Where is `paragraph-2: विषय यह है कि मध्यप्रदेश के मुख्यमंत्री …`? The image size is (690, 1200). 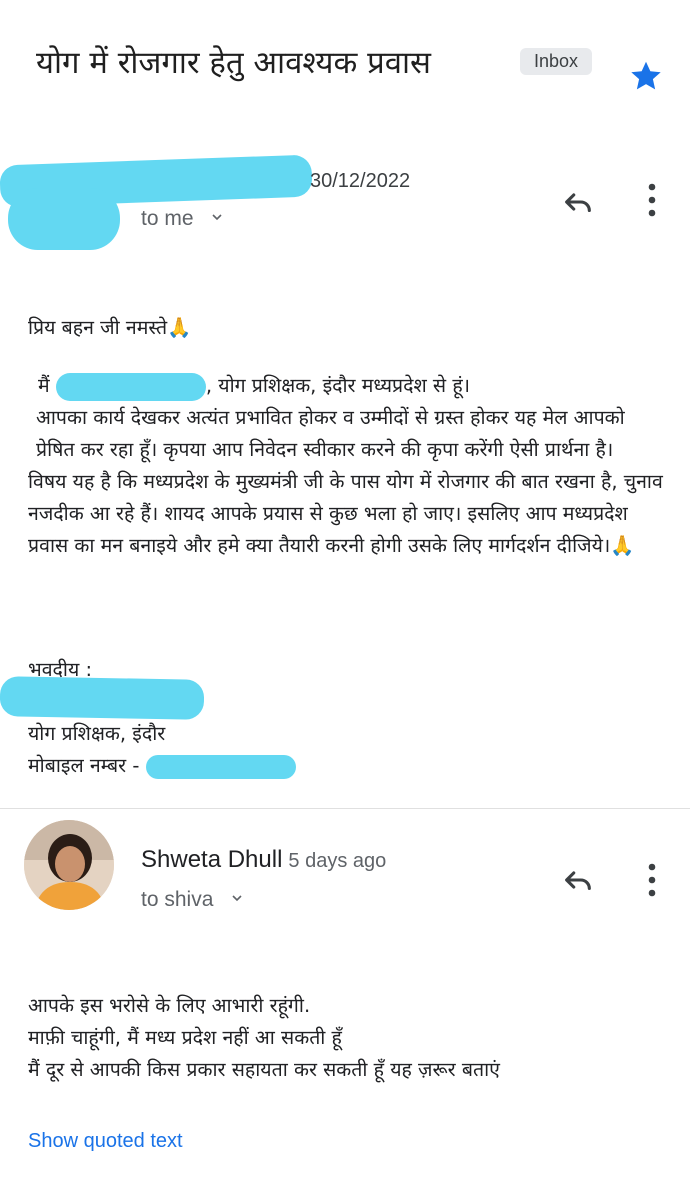
paragraph-2: विषय यह है कि मध्यप्रदेश के मुख्यमंत्री … is located at coordinates (345, 513).